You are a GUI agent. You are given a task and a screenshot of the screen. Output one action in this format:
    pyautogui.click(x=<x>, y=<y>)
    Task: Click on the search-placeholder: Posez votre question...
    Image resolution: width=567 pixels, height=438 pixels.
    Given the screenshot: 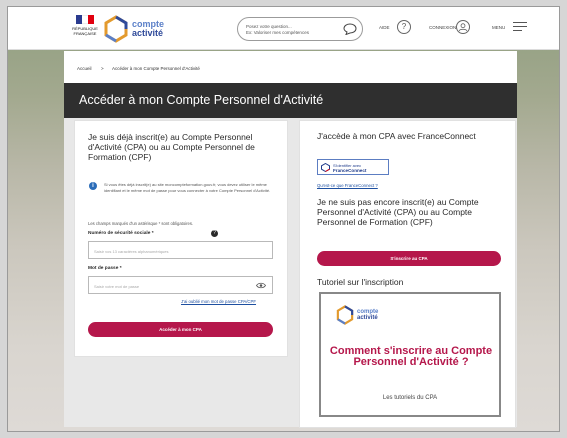 What is the action you would take?
    pyautogui.click(x=269, y=26)
    